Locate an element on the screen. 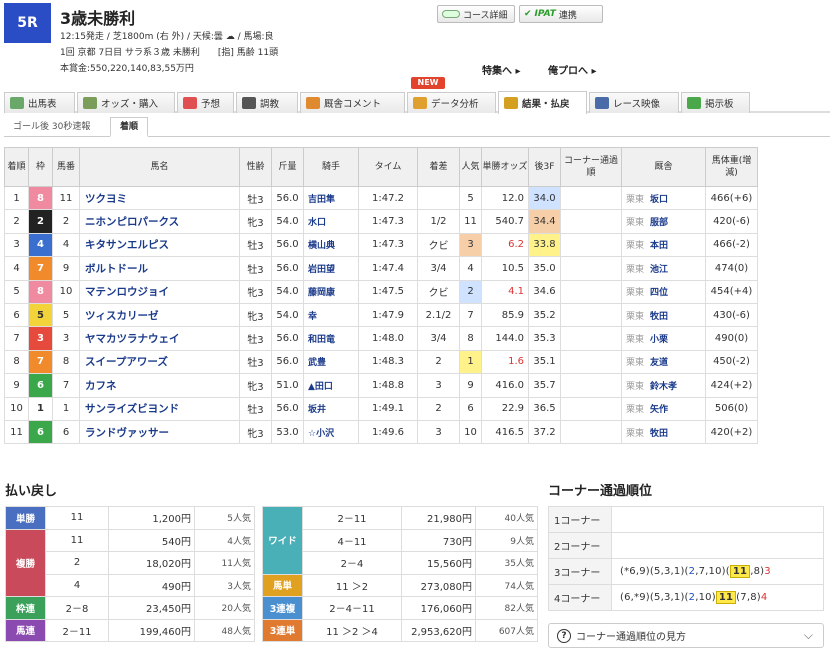 The width and height of the screenshot is (830, 657). trainer: 栗東 四位 is located at coordinates (663, 291).